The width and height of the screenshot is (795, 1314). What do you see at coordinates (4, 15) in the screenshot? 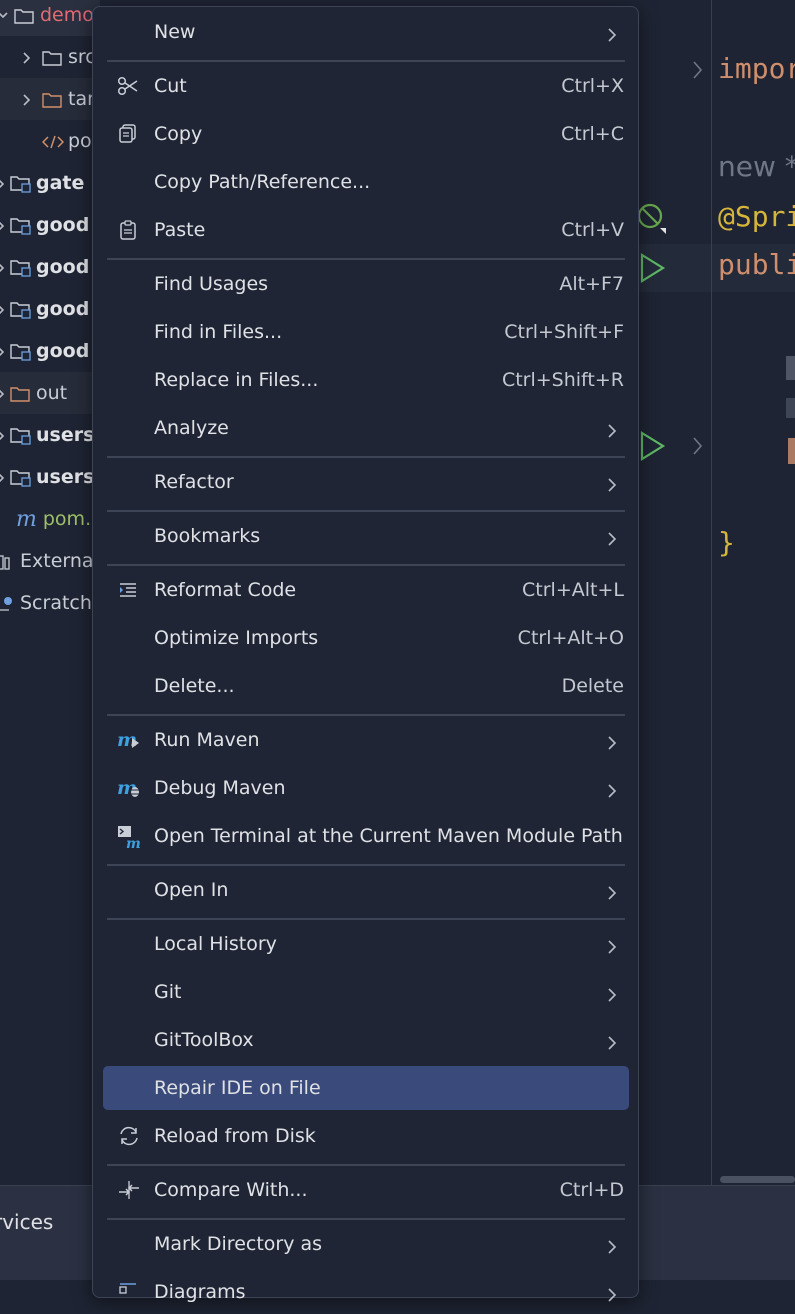
I see `chevron-down-icon` at bounding box center [4, 15].